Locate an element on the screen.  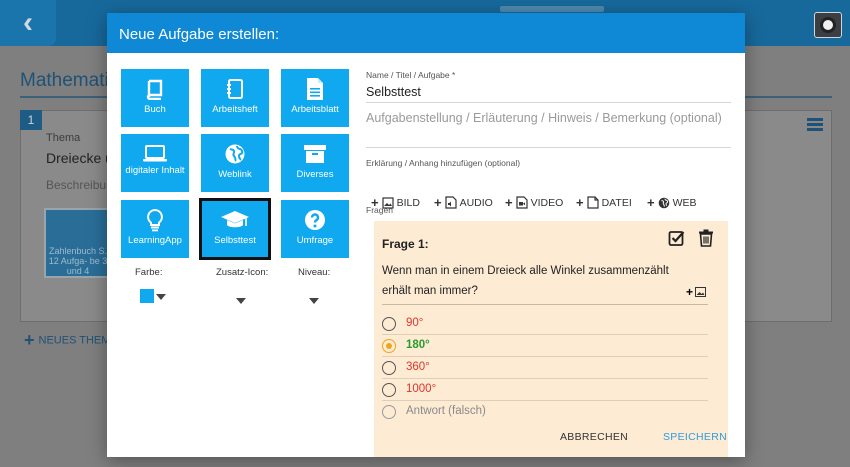
file-icon is located at coordinates (592, 202).